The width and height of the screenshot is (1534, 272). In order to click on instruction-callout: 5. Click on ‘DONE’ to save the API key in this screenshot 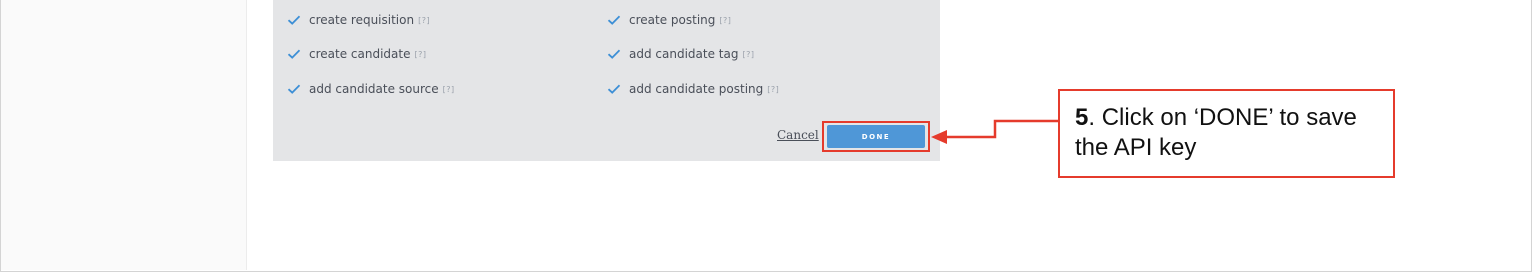, I will do `click(1226, 133)`.